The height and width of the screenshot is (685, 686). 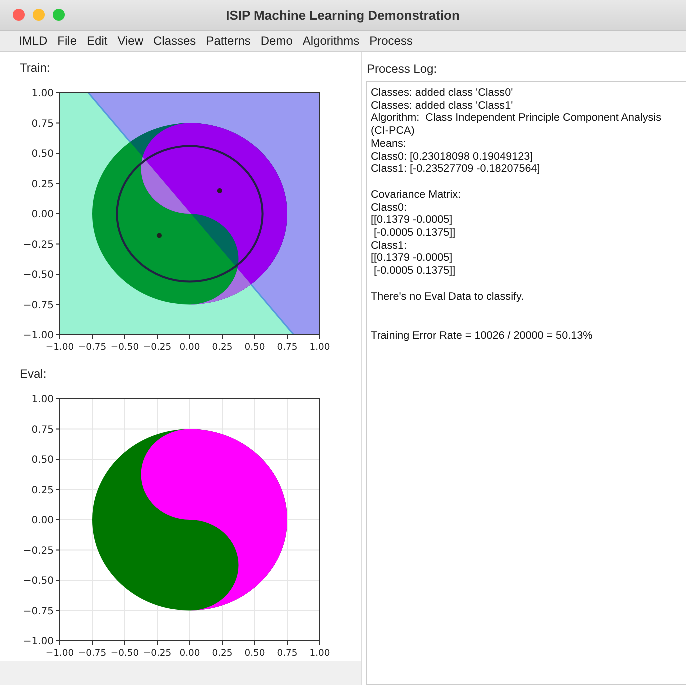 I want to click on log-line: Means:, so click(x=389, y=144).